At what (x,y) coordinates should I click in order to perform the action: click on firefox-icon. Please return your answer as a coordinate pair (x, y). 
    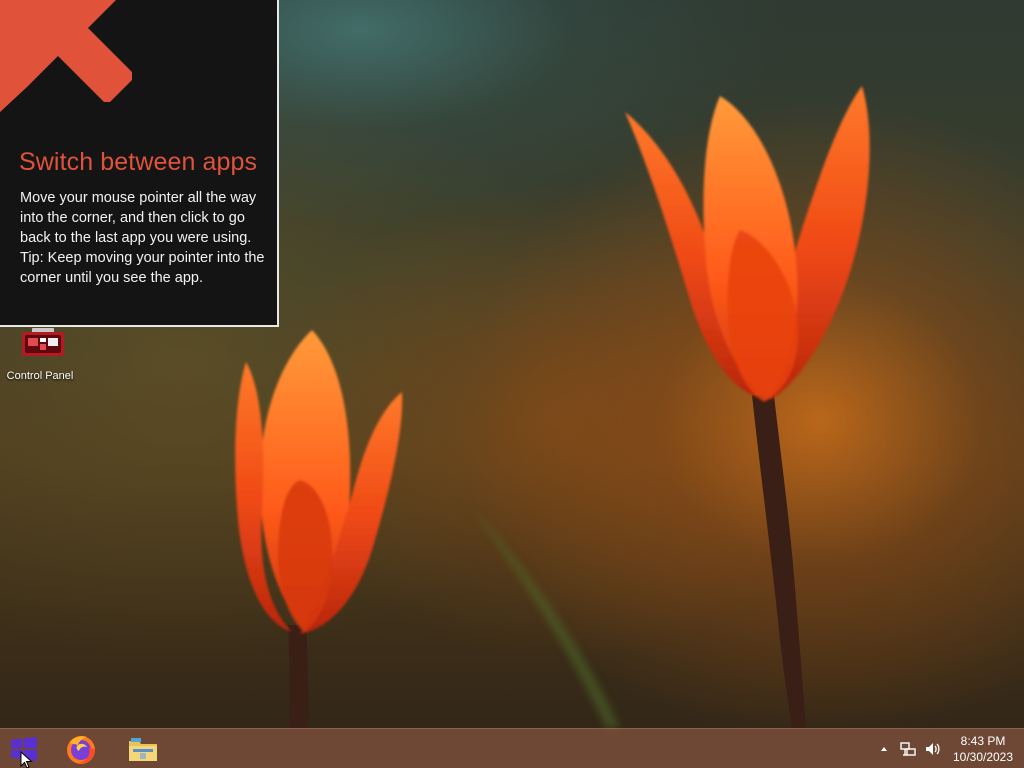
    Looking at the image, I should click on (81, 750).